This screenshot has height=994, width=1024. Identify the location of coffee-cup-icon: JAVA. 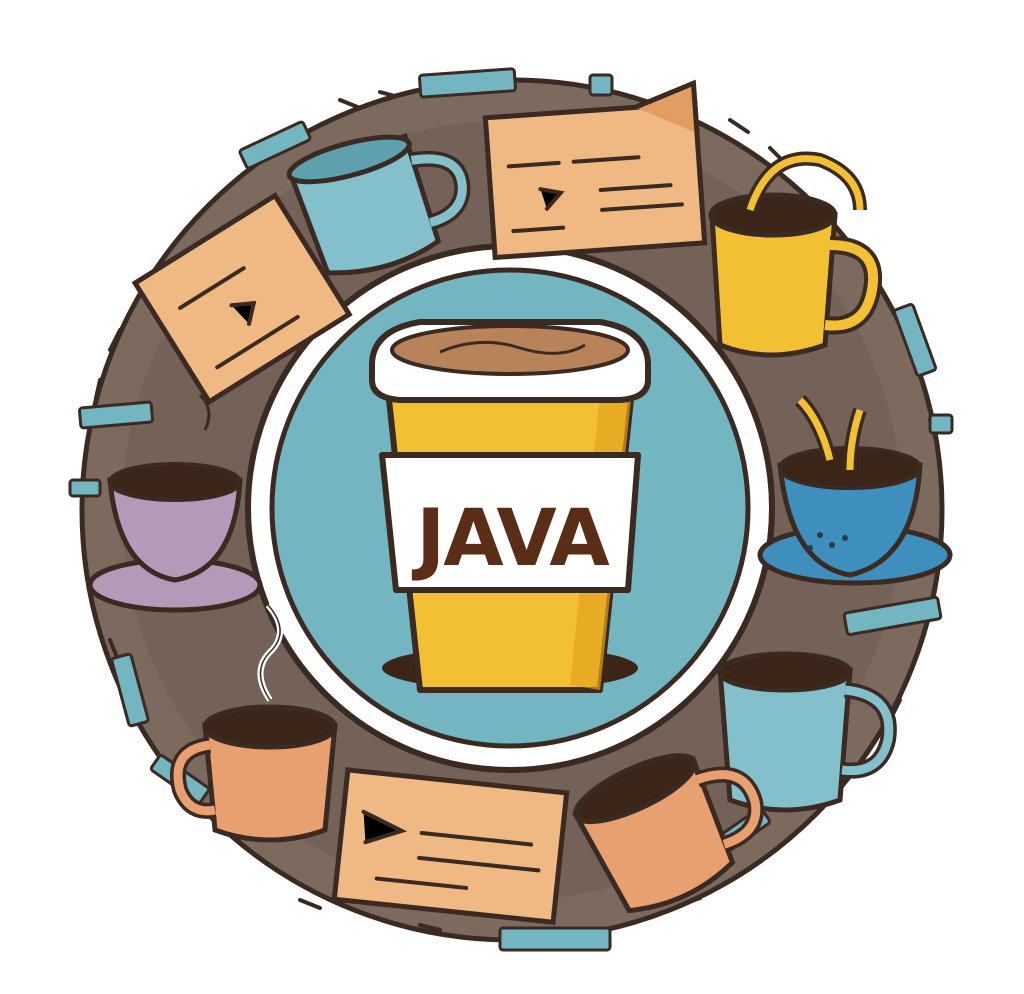
(510, 506).